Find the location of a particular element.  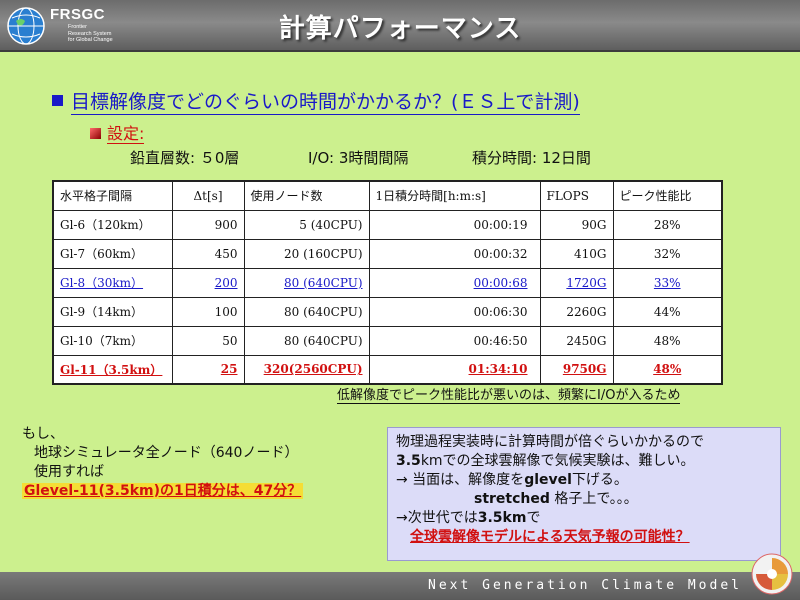

left-note-highlight: Glevel-11(3.5km)の1日積分は、47分？ is located at coordinates (163, 491).